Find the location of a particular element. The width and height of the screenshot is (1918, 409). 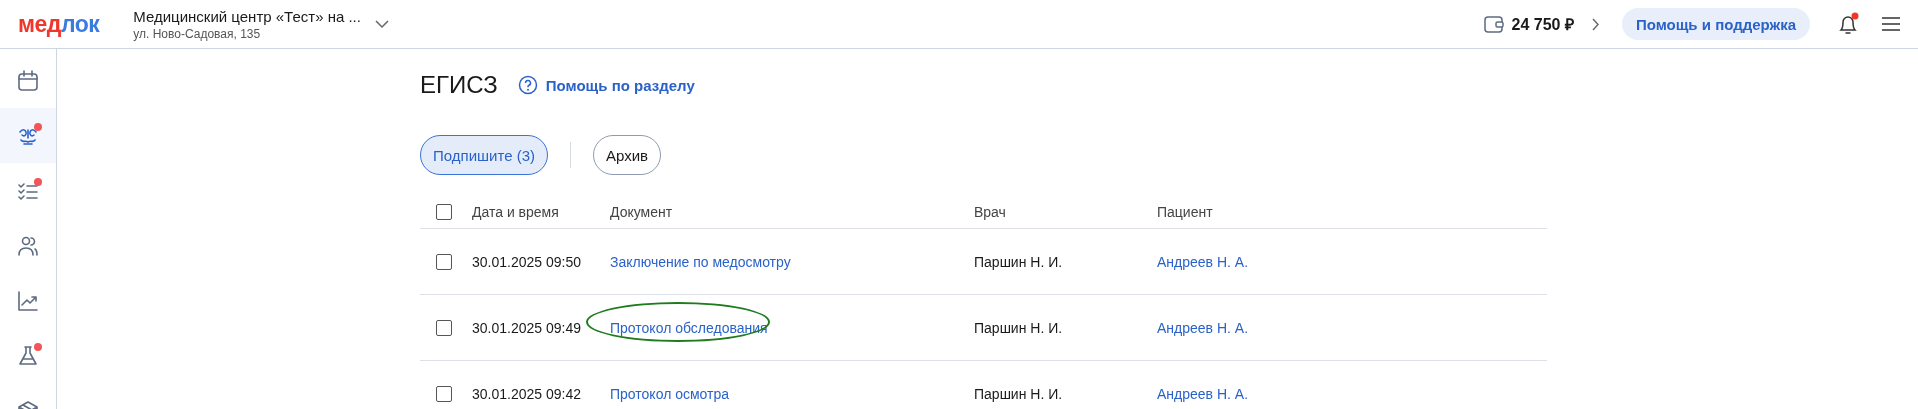

page-title: ЕГИСЗ is located at coordinates (459, 85).